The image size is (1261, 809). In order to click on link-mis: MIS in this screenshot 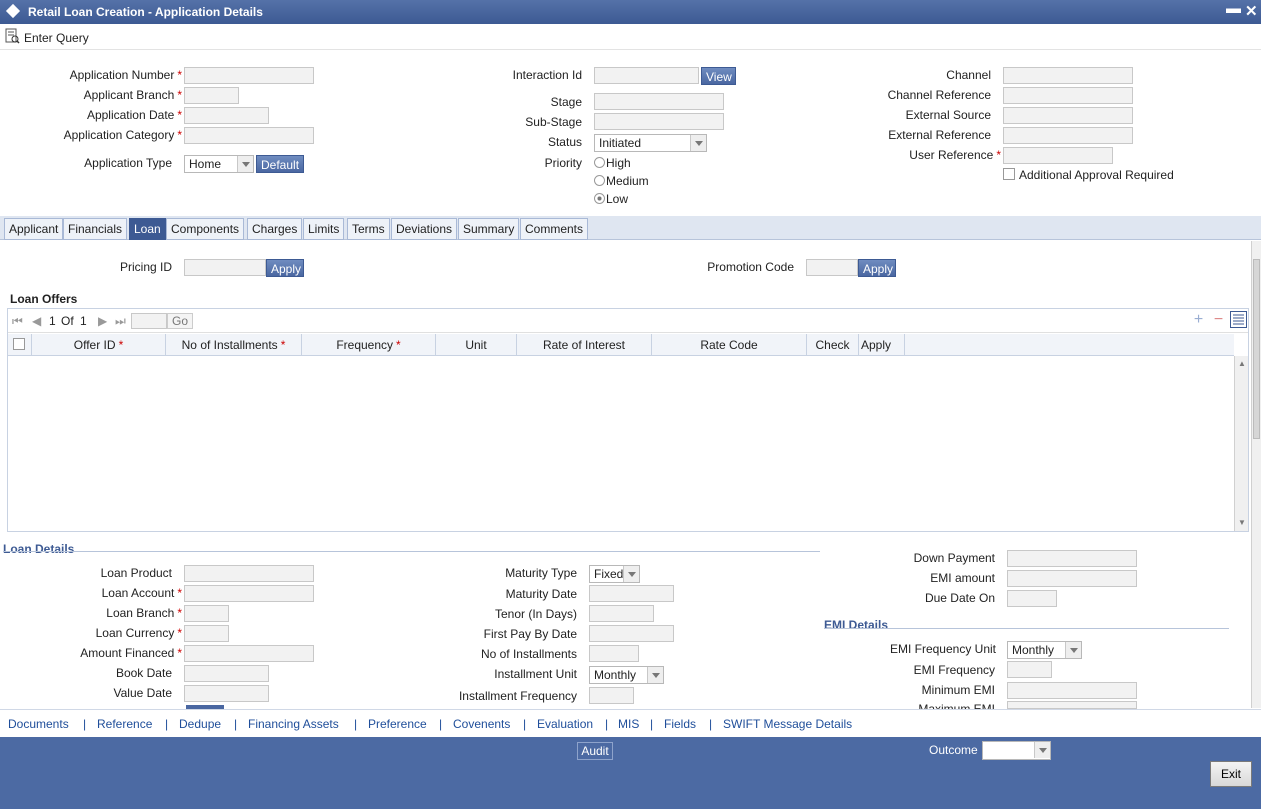, I will do `click(628, 724)`.